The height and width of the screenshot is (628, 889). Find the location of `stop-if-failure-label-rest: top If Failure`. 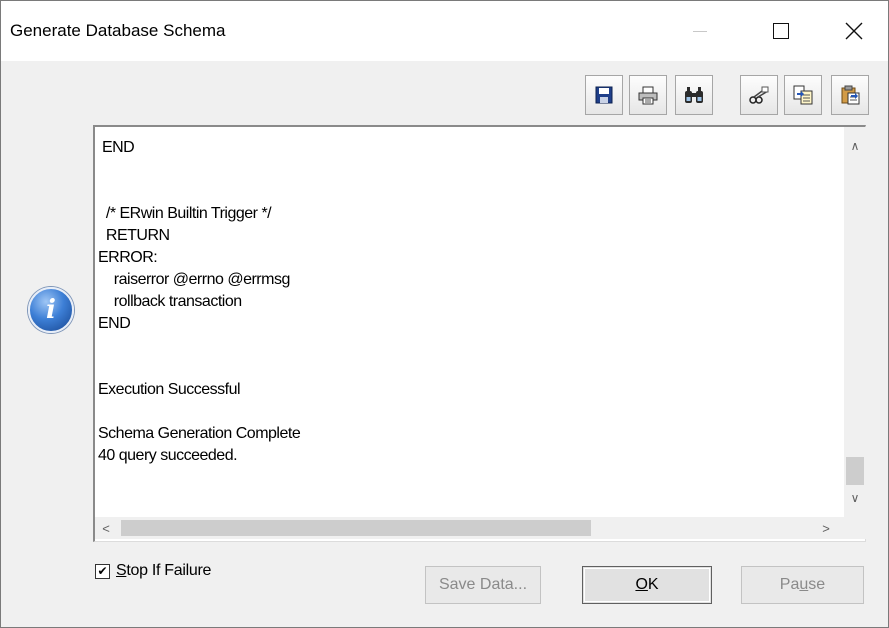

stop-if-failure-label-rest: top If Failure is located at coordinates (169, 570).